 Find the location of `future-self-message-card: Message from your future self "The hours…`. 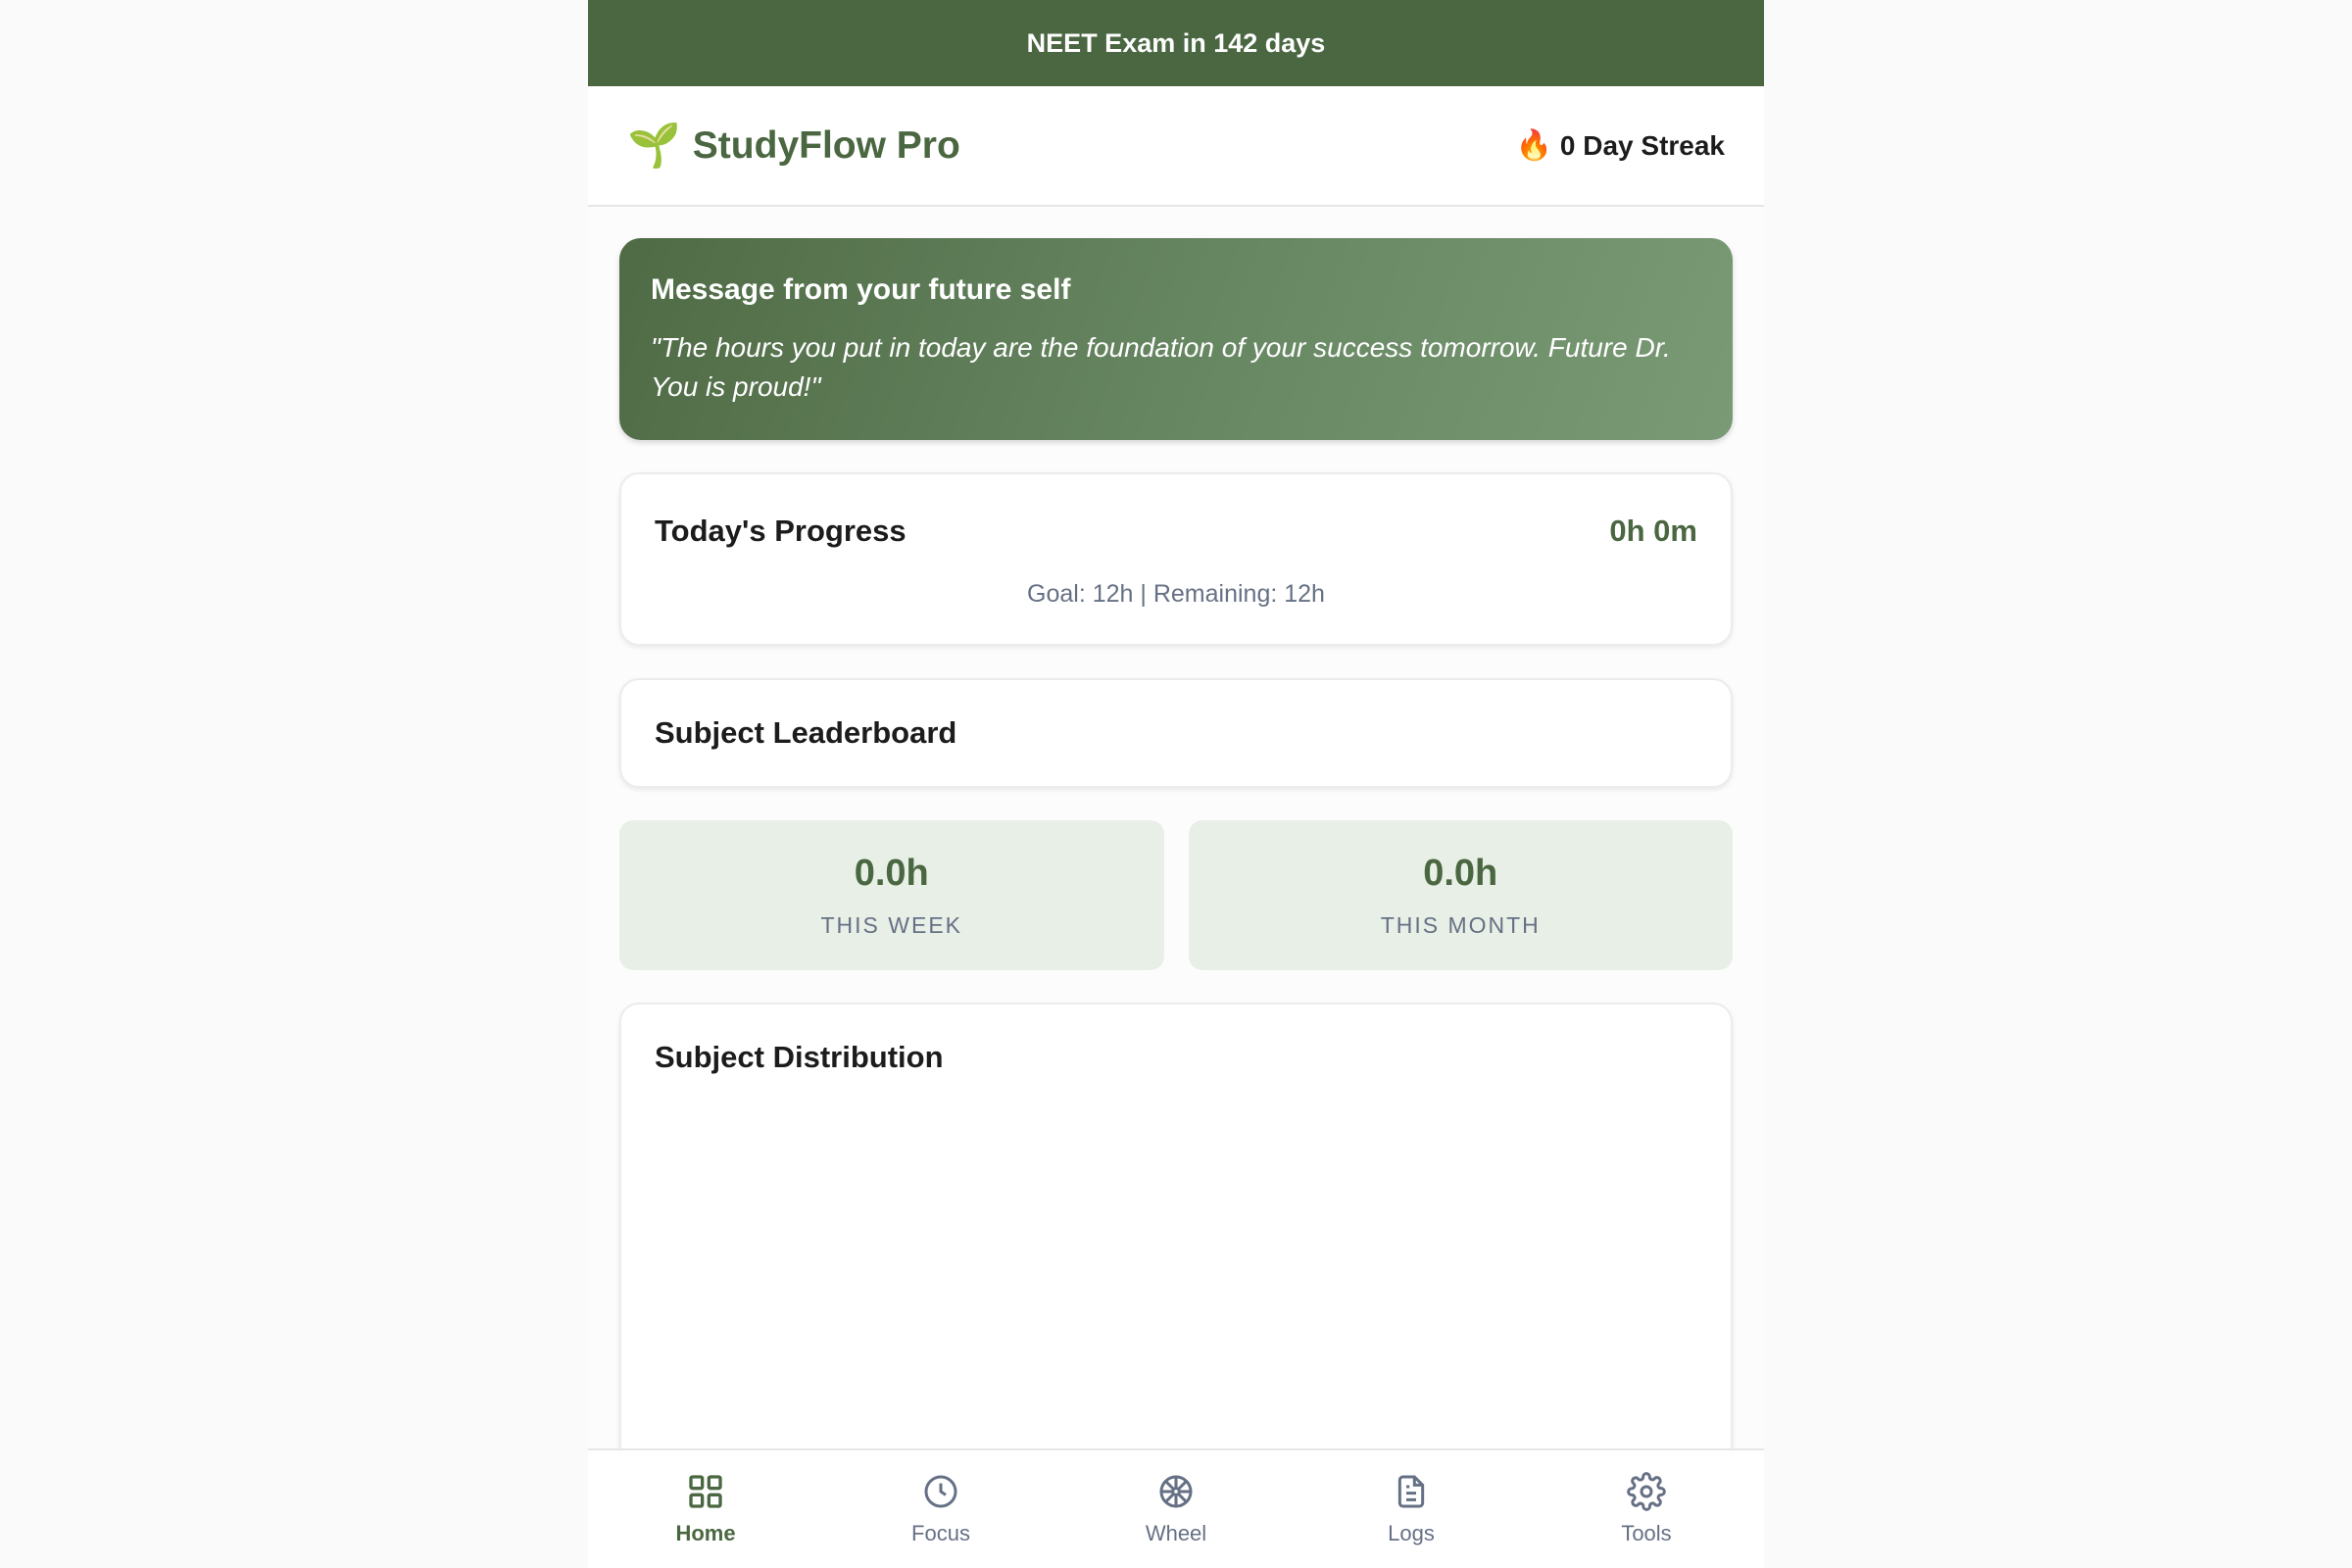

future-self-message-card: Message from your future self "The hours… is located at coordinates (1176, 339).